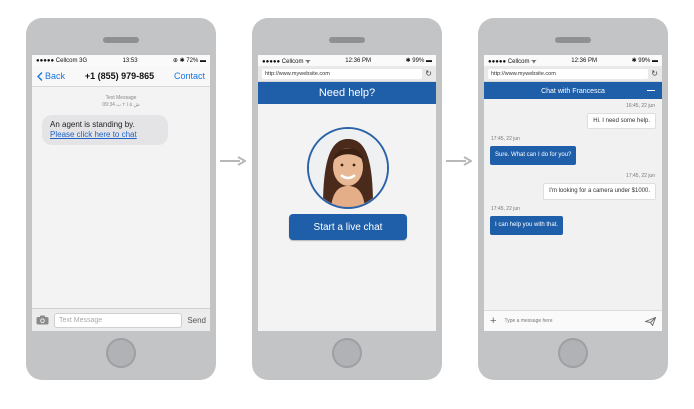  I want to click on carrier-label: ●●●●● Cellcom 3G, so click(62, 60).